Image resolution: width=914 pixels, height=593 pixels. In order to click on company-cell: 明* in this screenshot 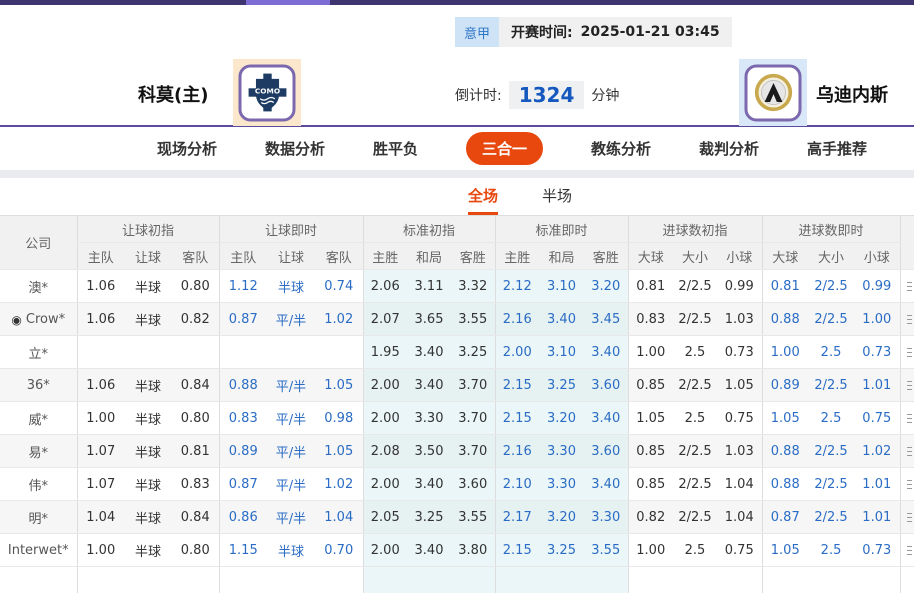, I will do `click(38, 517)`.